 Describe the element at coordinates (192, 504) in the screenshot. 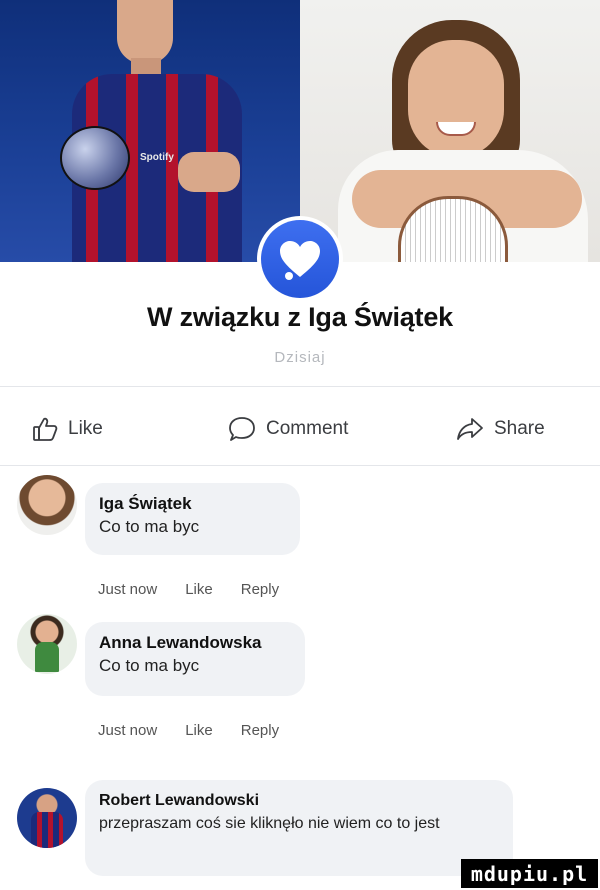

I see `comment-author: Iga Świątek` at that location.